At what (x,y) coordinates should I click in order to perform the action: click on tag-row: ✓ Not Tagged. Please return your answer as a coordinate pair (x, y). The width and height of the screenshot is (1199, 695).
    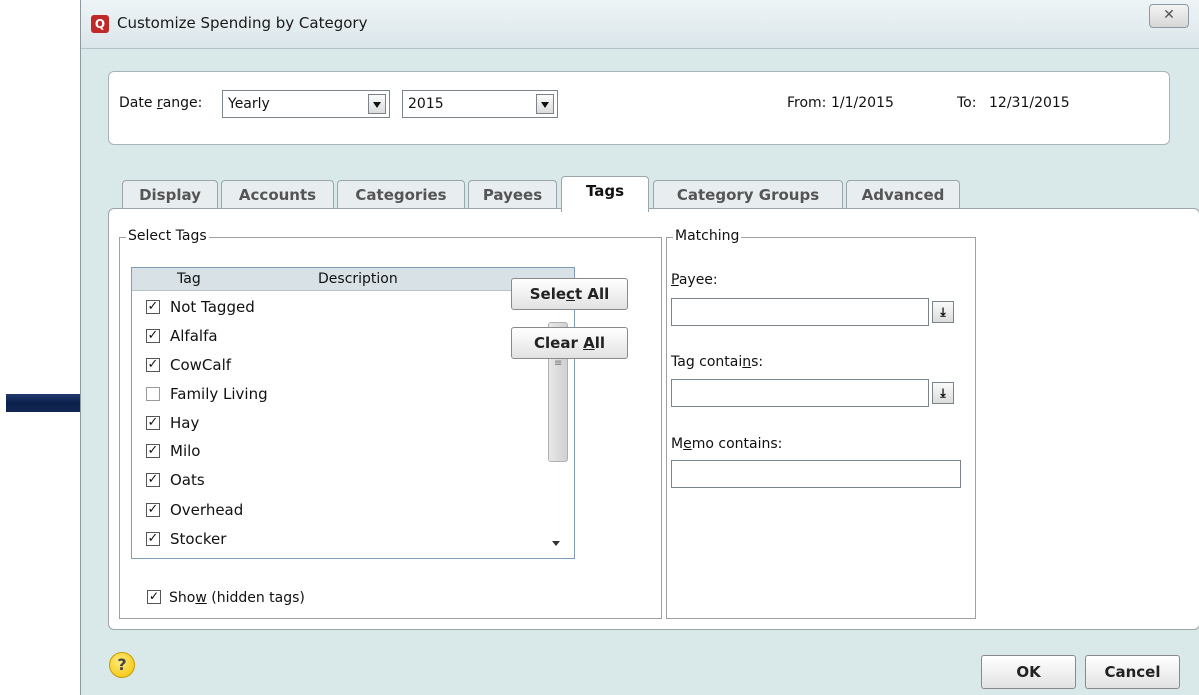
    Looking at the image, I should click on (306, 308).